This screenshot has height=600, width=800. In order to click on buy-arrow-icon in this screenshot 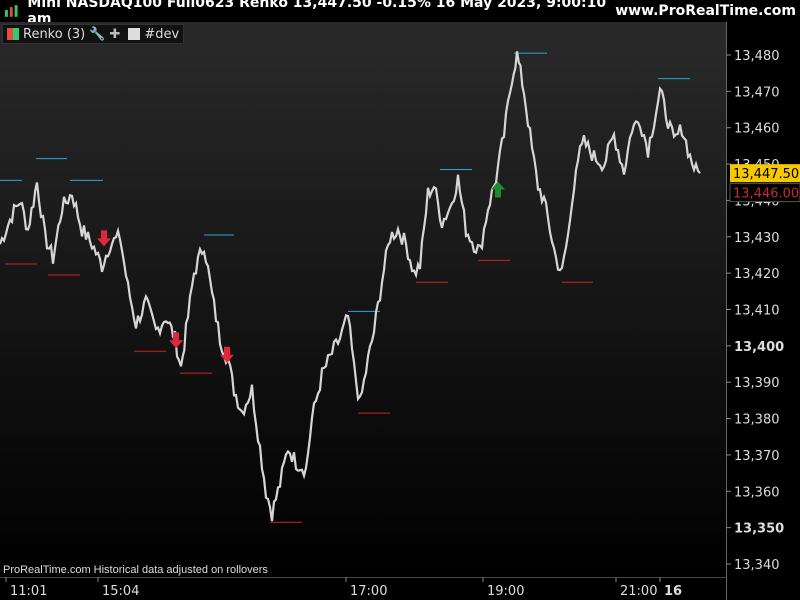, I will do `click(498, 189)`.